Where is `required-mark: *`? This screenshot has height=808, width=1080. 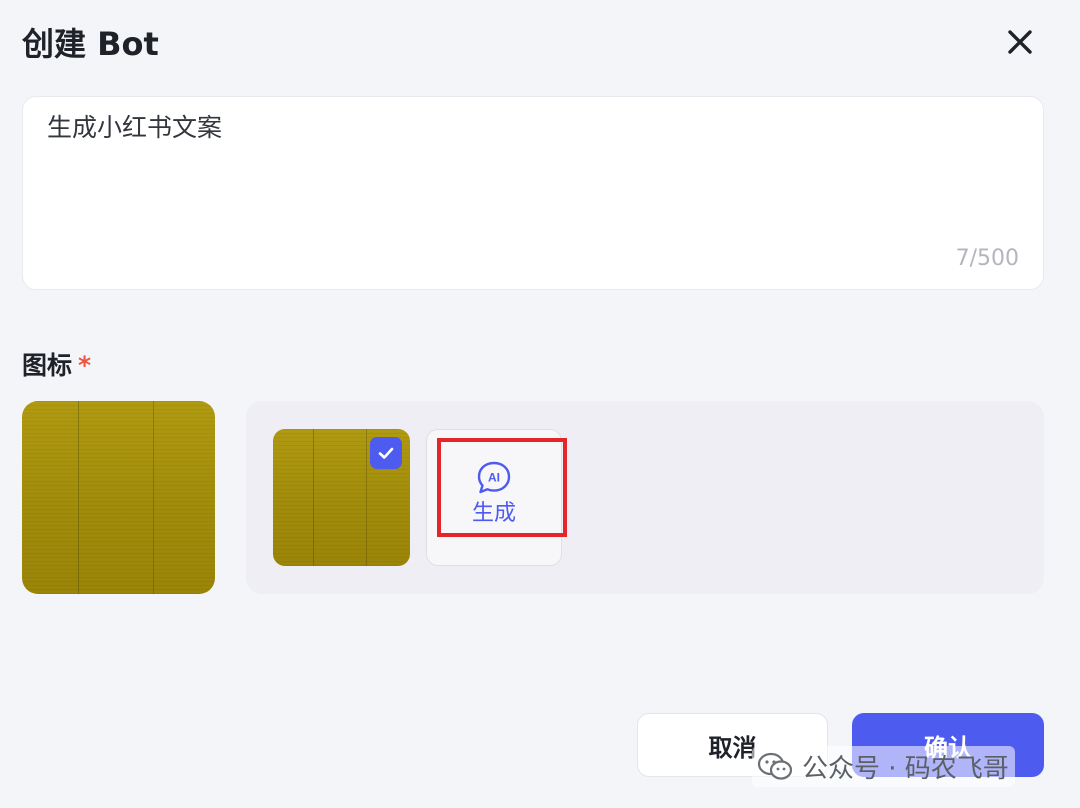
required-mark: * is located at coordinates (85, 365).